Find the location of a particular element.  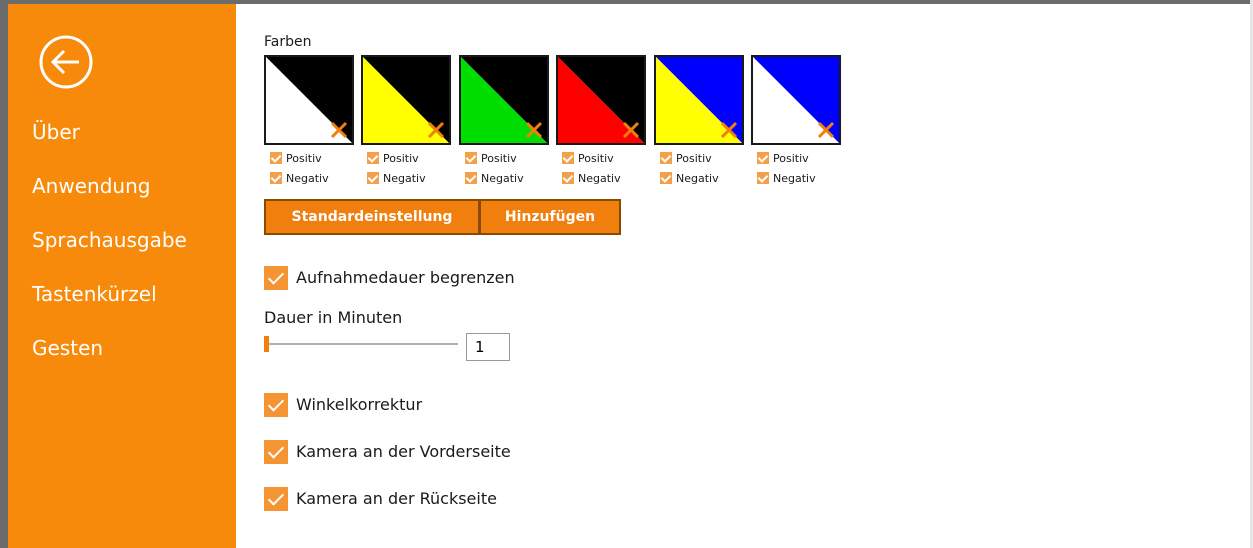

duration-input is located at coordinates (488, 347).